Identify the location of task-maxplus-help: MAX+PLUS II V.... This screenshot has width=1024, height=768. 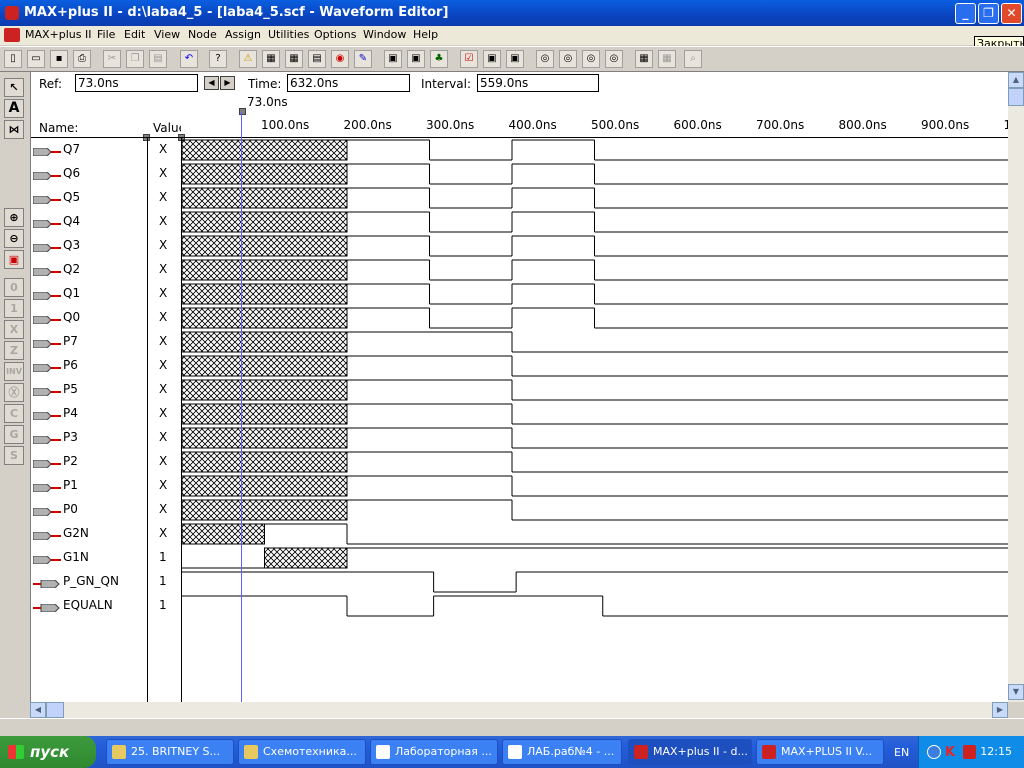
(820, 752).